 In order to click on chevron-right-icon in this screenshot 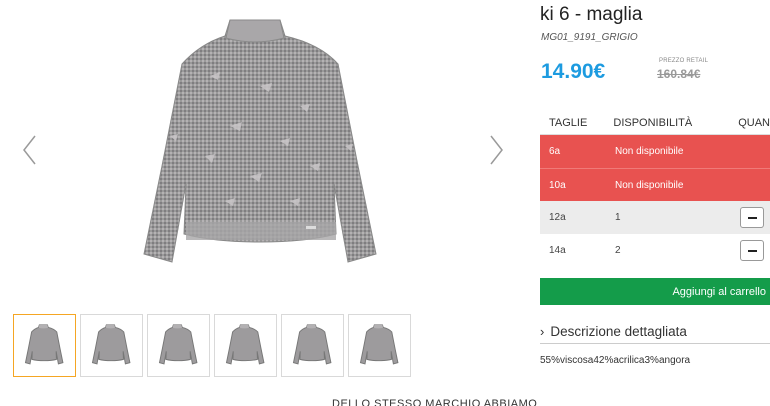, I will do `click(496, 150)`.